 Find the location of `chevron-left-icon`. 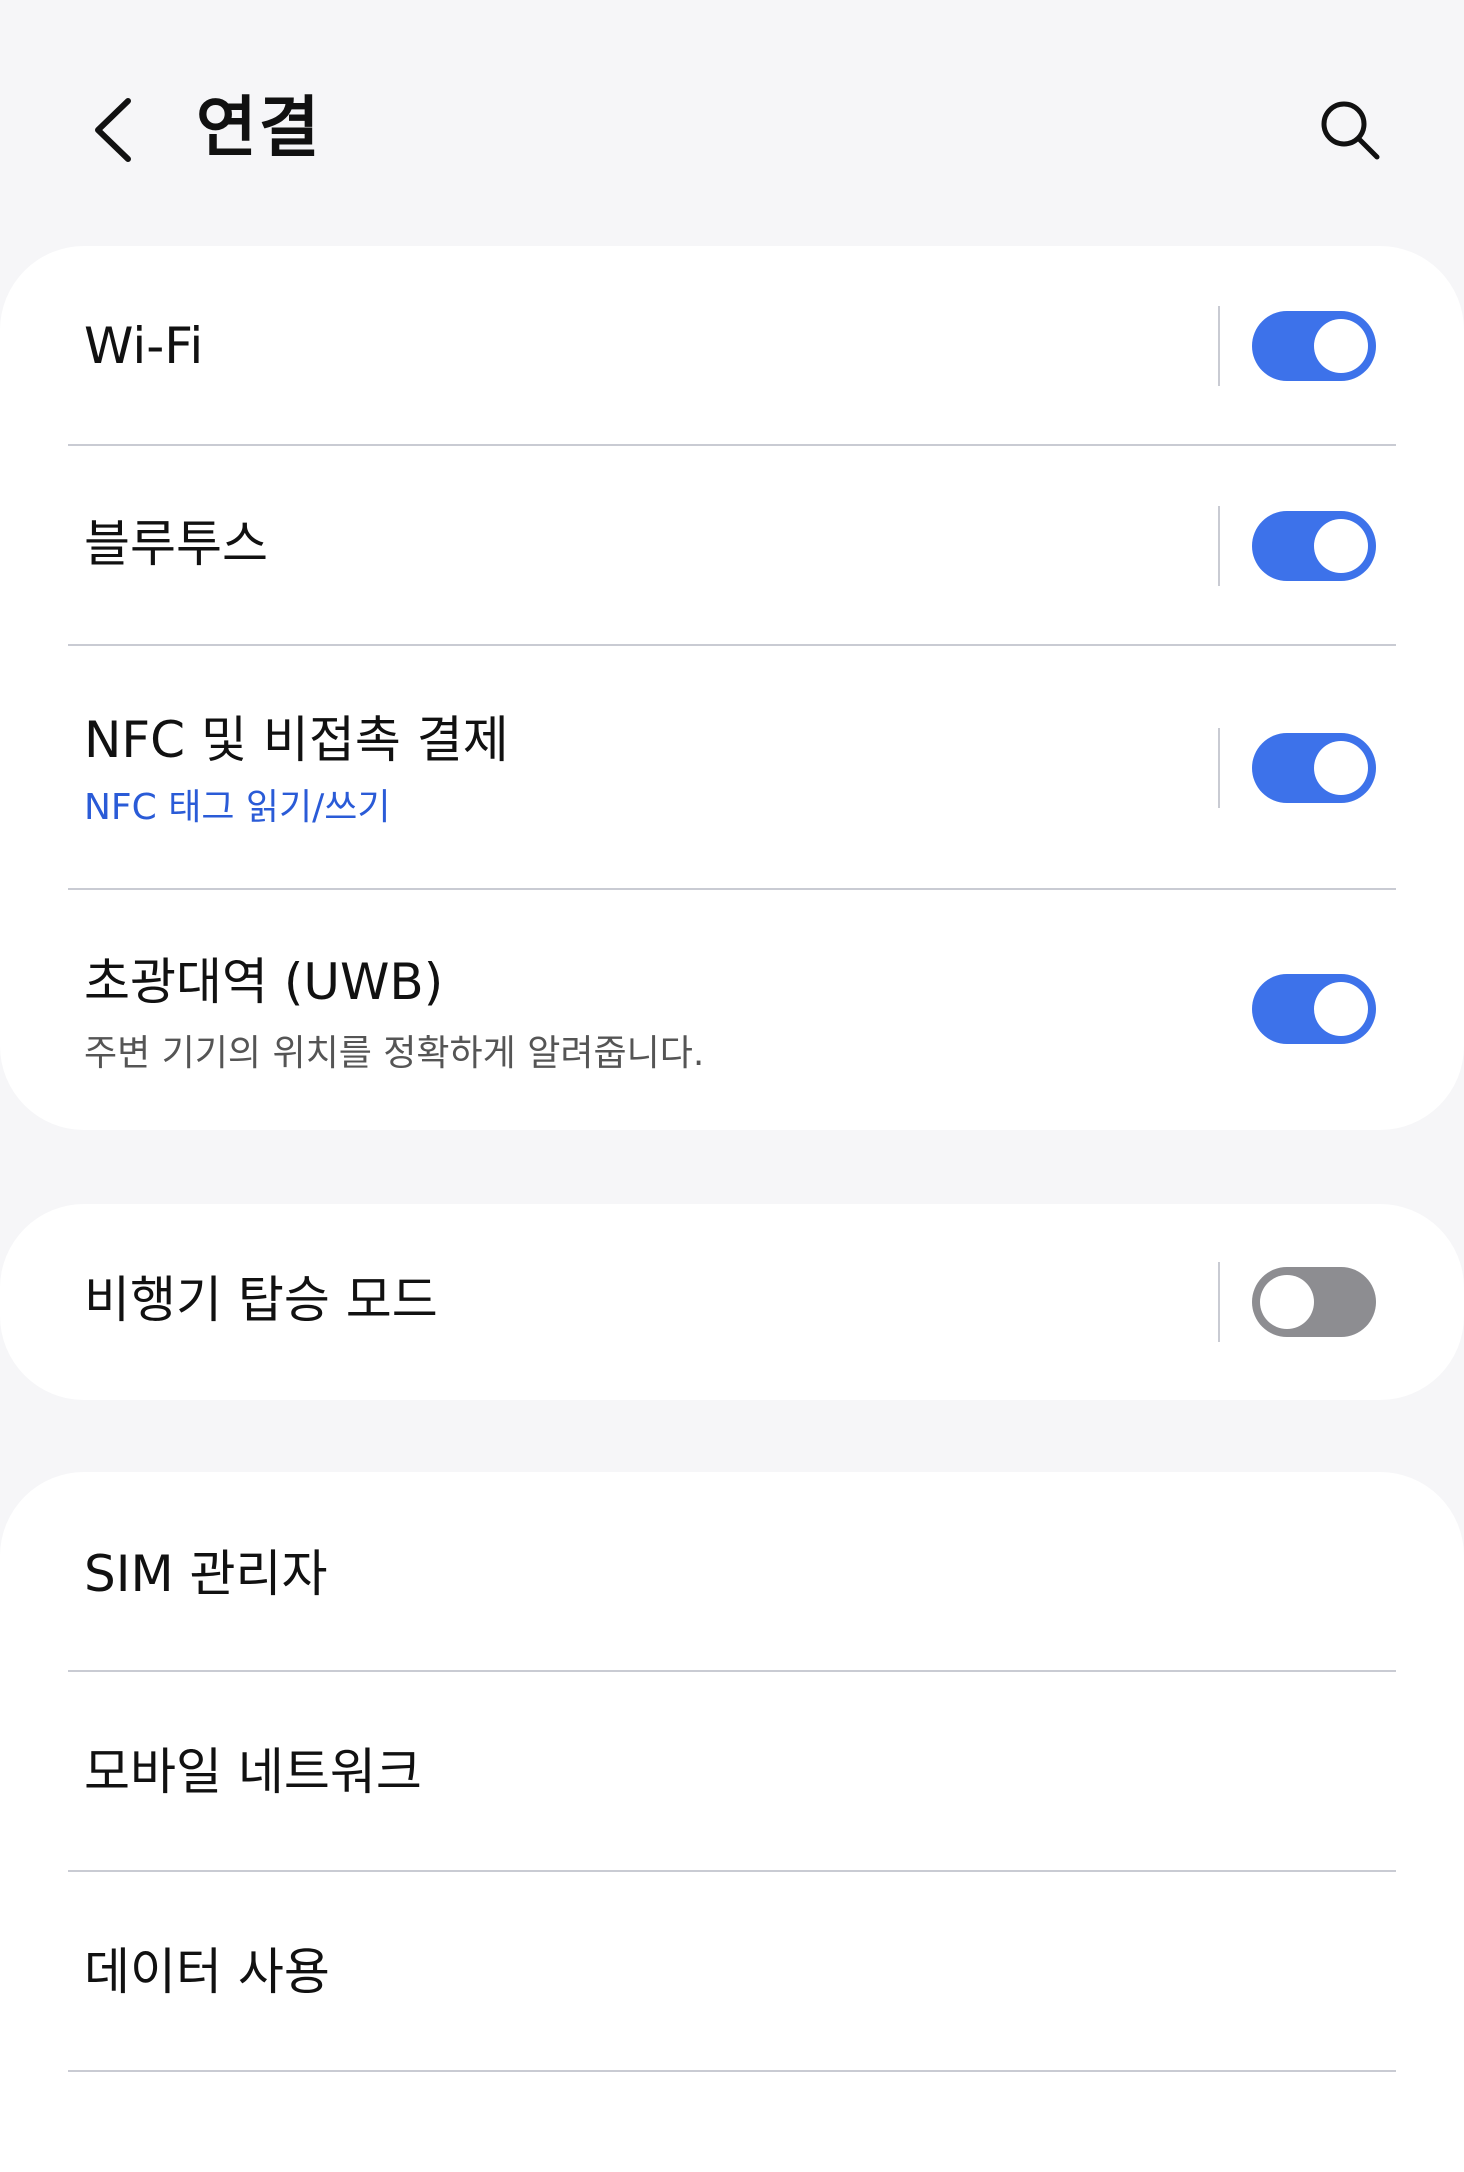

chevron-left-icon is located at coordinates (113, 130).